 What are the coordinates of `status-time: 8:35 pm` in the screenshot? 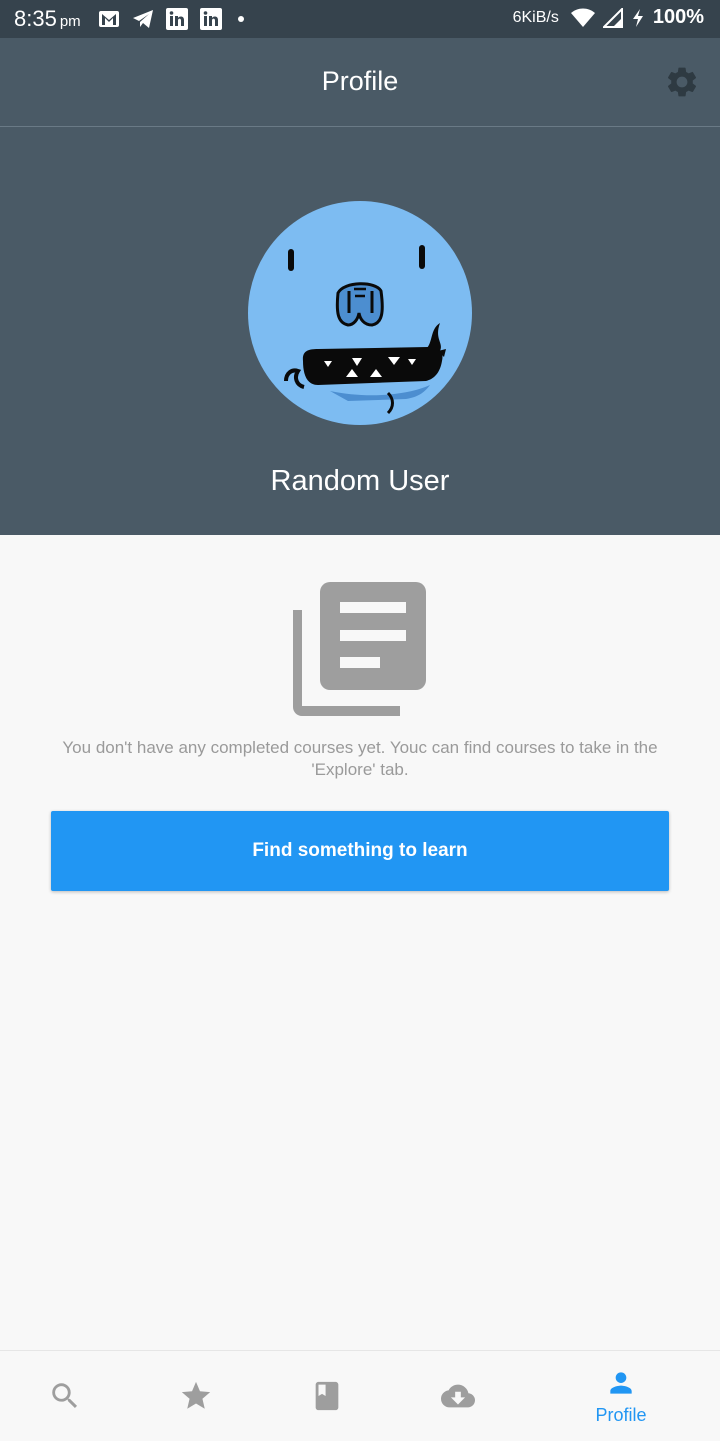 It's located at (47, 19).